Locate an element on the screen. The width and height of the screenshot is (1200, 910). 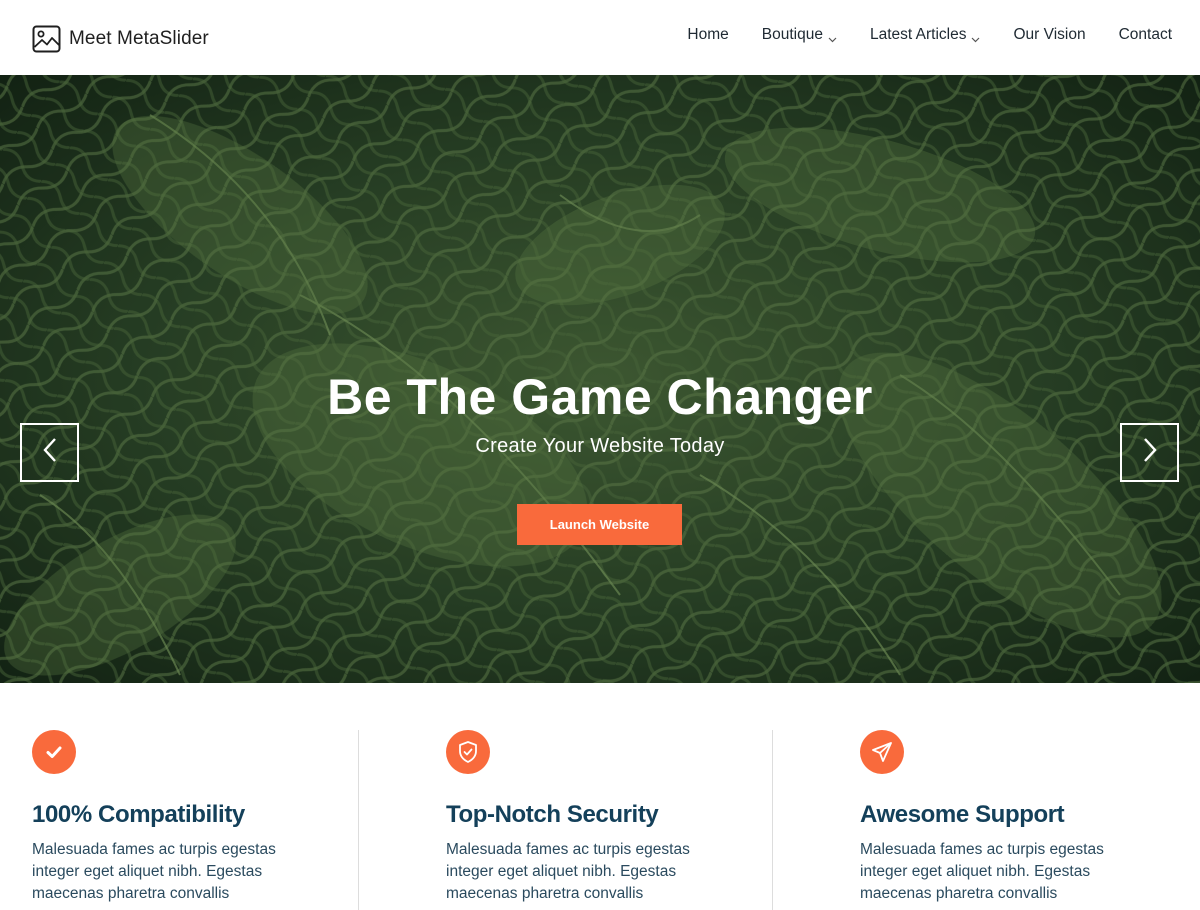
chevron-right-icon is located at coordinates (1150, 452).